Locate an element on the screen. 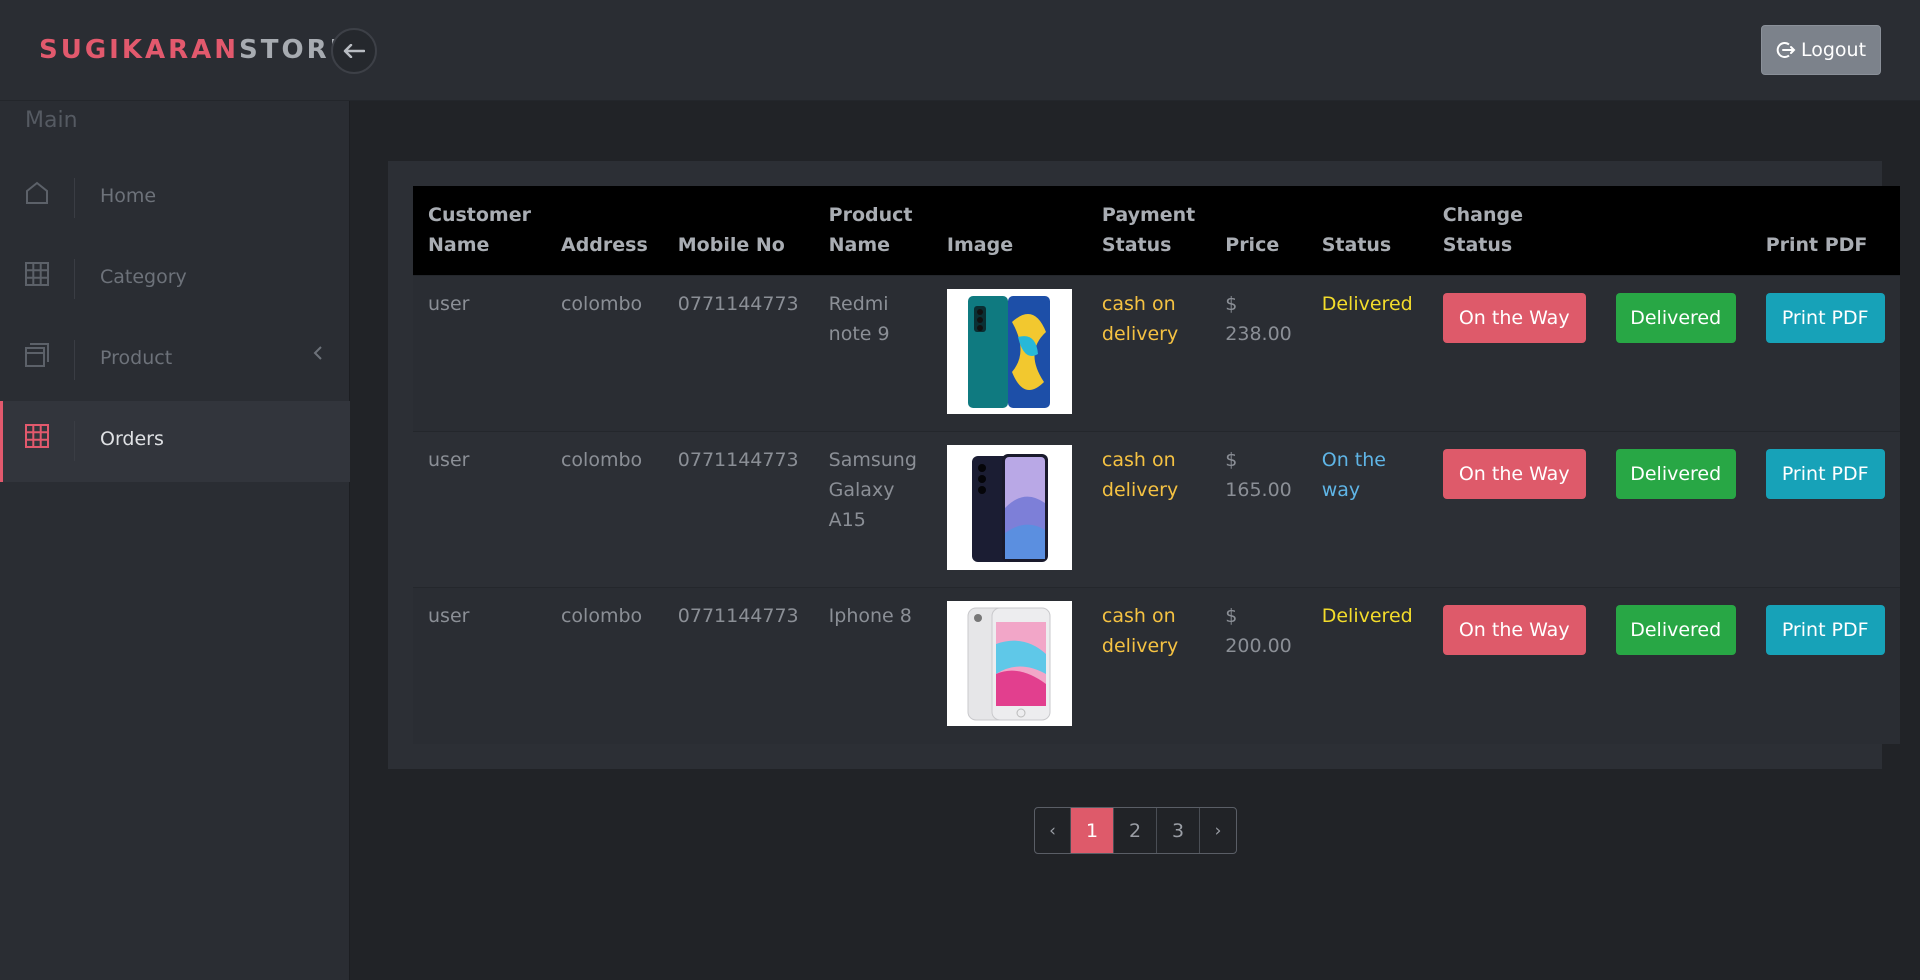 The width and height of the screenshot is (1920, 980). cell-product: Samsung Galaxy A15 is located at coordinates (872, 509).